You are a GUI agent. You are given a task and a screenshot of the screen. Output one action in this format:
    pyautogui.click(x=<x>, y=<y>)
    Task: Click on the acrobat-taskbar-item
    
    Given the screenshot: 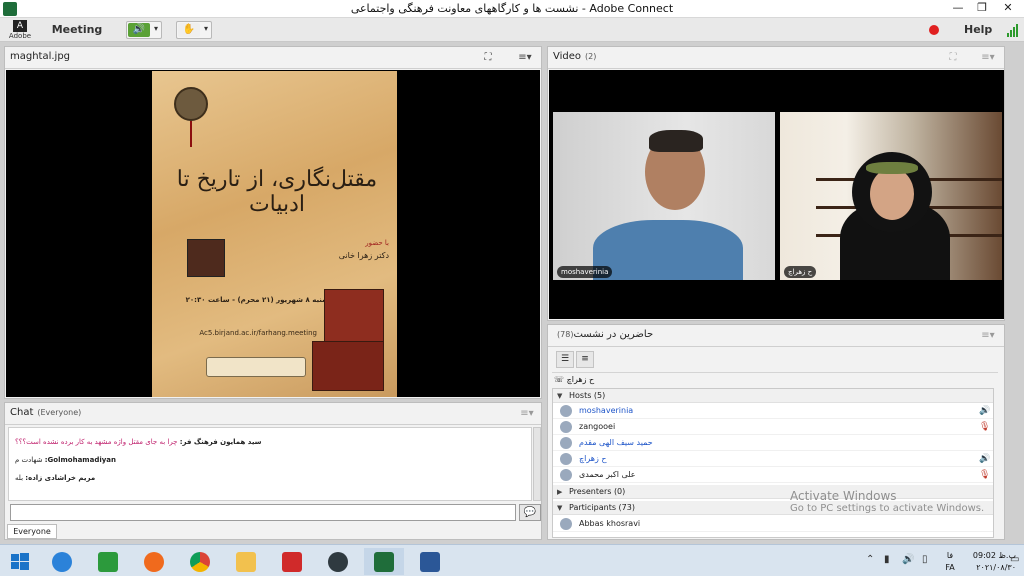 What is the action you would take?
    pyautogui.click(x=292, y=561)
    